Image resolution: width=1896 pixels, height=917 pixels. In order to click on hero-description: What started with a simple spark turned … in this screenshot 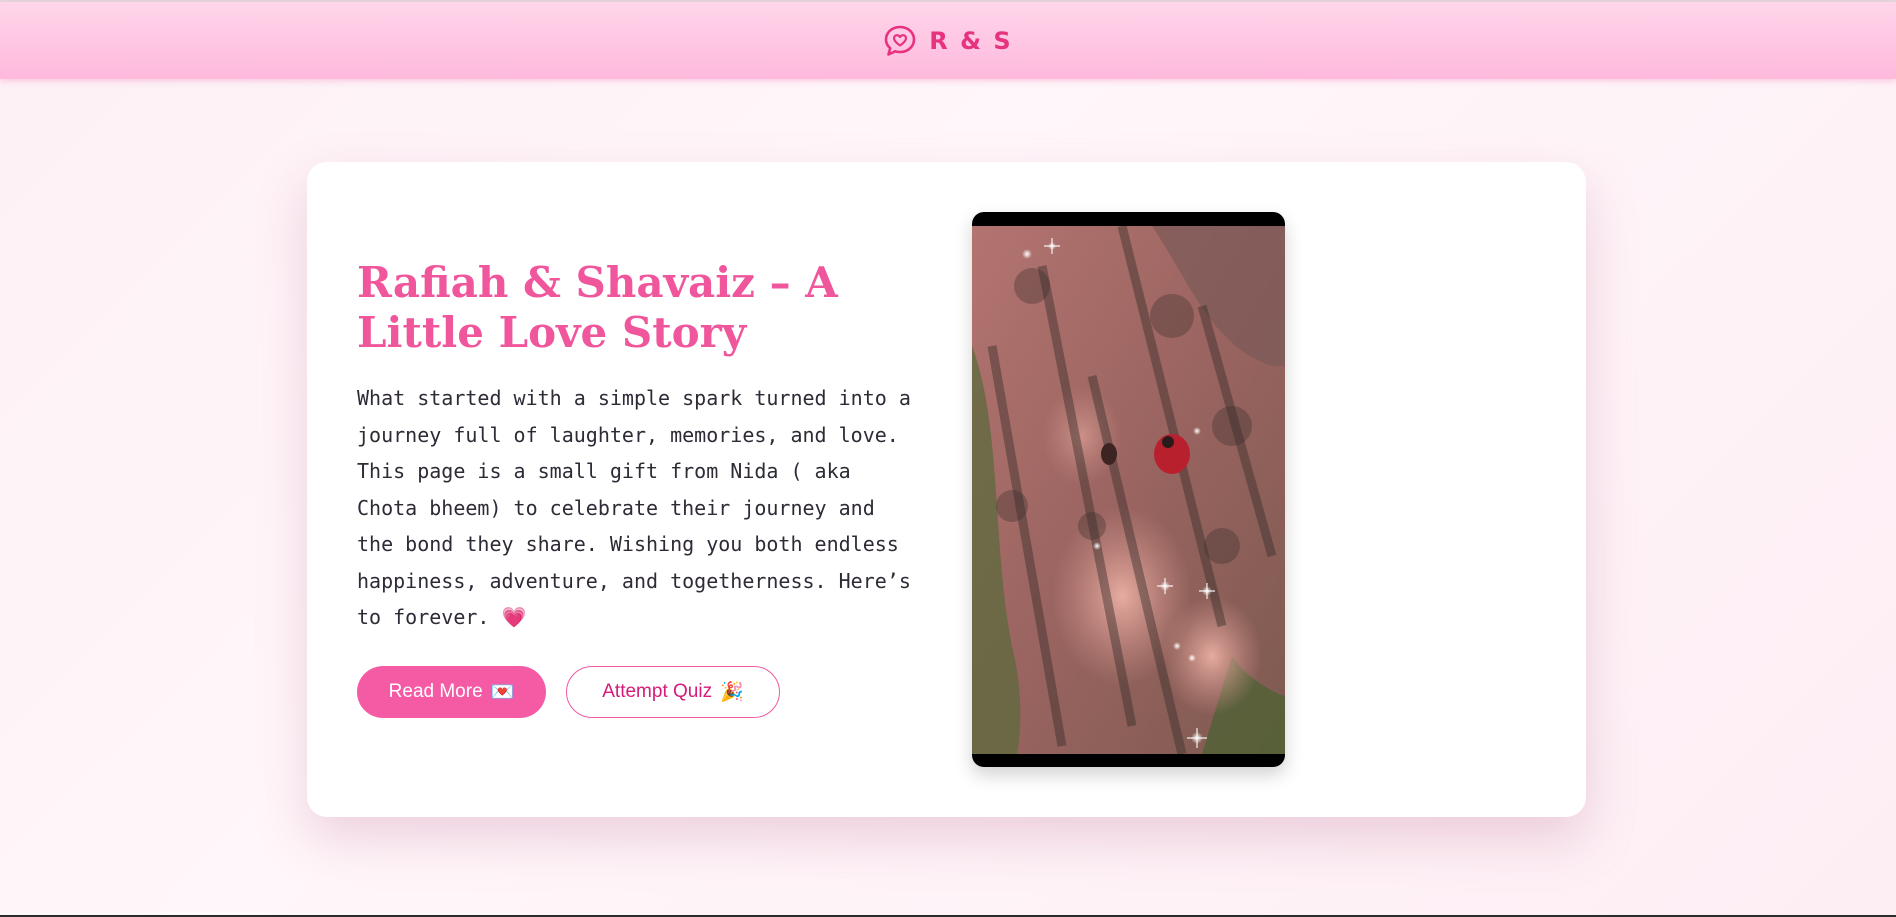, I will do `click(634, 507)`.